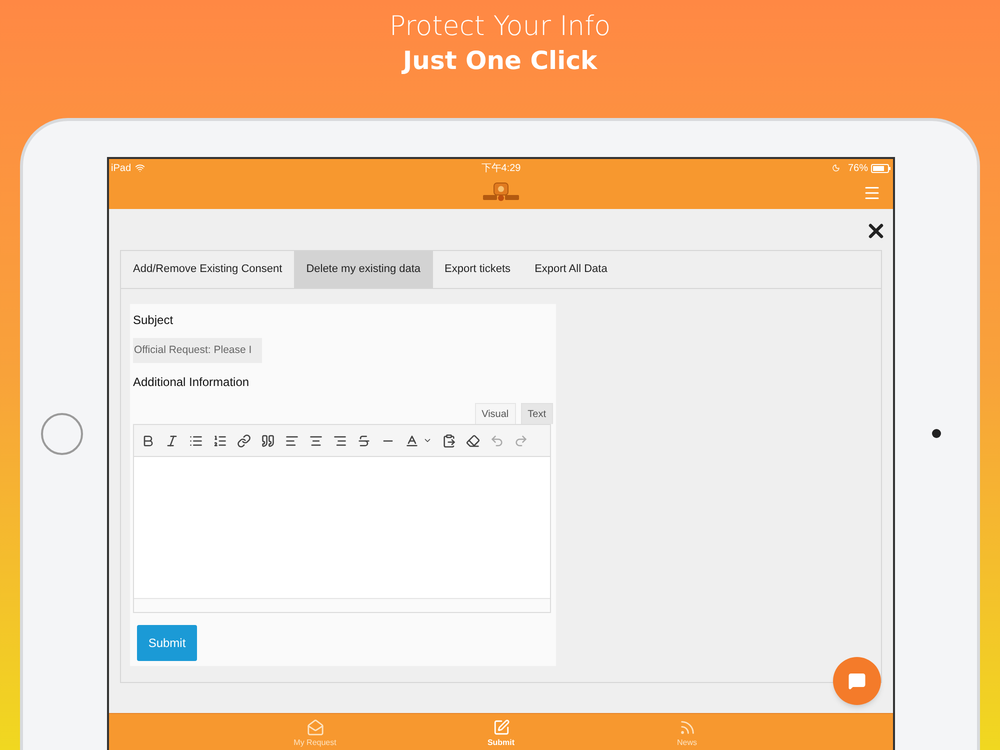  Describe the element at coordinates (315, 727) in the screenshot. I see `envelope-icon` at that location.